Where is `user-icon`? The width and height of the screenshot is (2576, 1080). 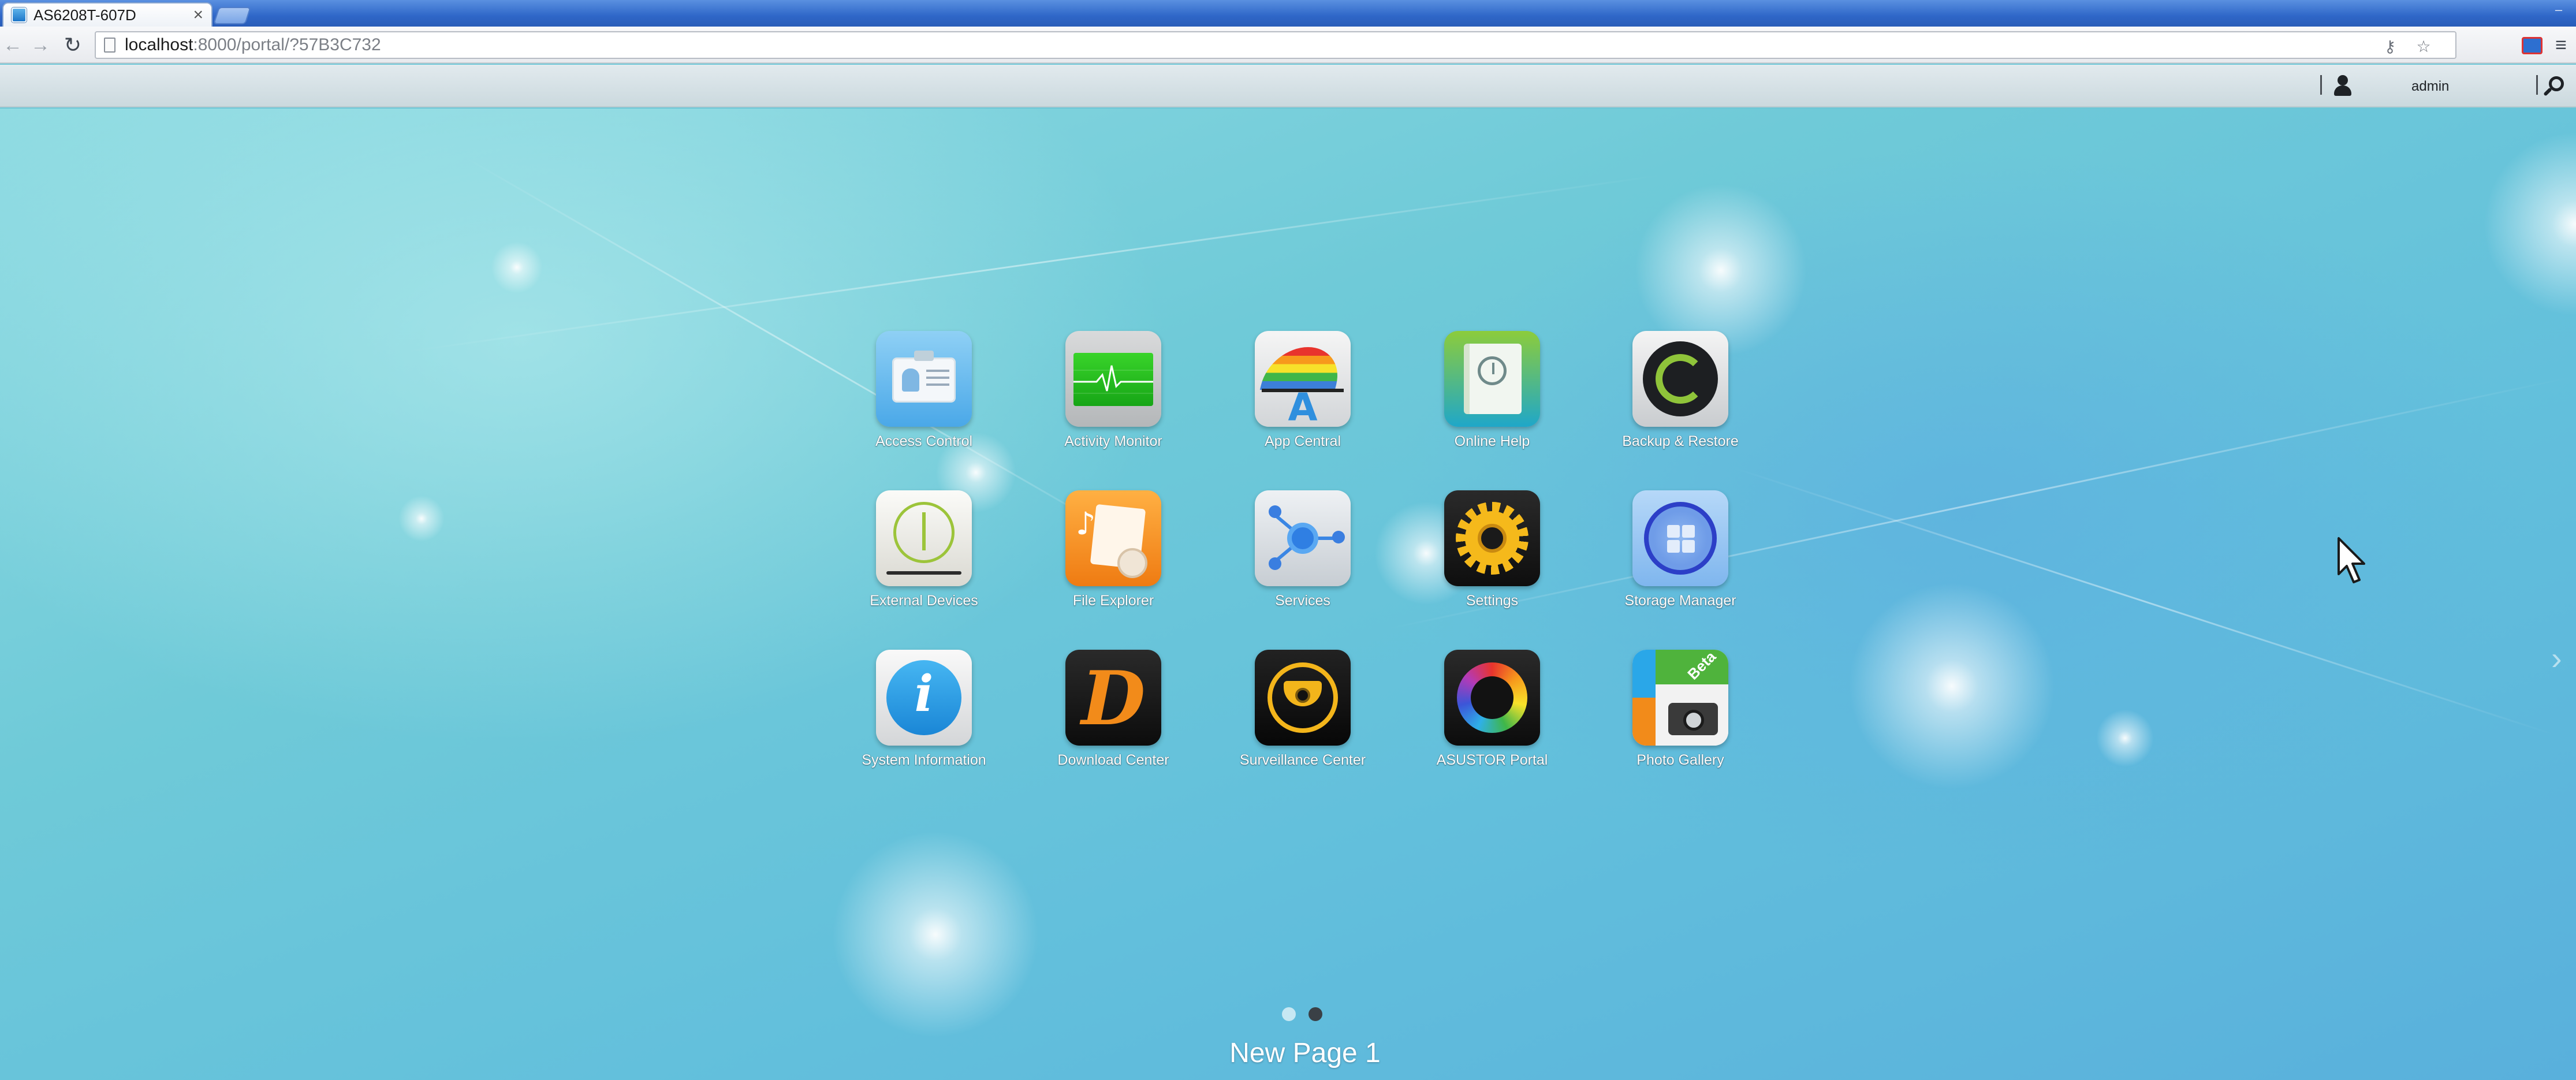 user-icon is located at coordinates (2342, 85).